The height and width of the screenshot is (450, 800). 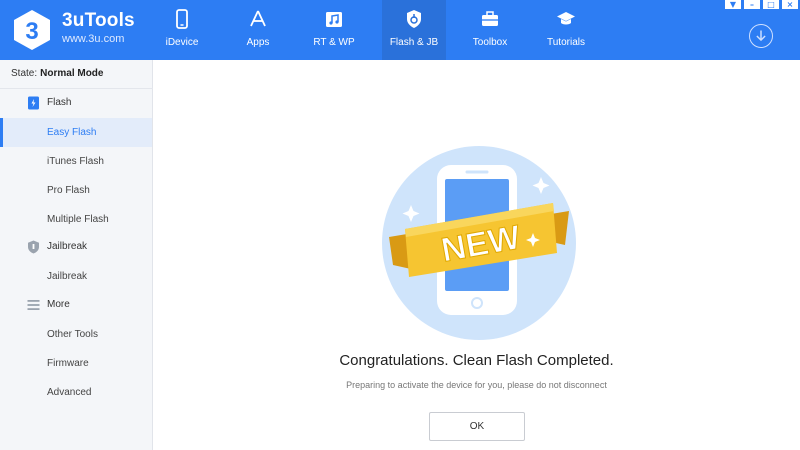 I want to click on toolbox-icon, so click(x=490, y=18).